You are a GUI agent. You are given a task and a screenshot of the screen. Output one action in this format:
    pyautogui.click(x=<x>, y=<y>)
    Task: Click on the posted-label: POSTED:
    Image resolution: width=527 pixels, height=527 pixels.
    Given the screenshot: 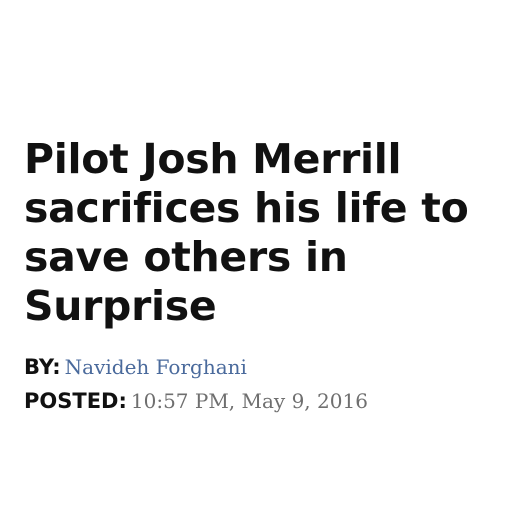 What is the action you would take?
    pyautogui.click(x=75, y=401)
    